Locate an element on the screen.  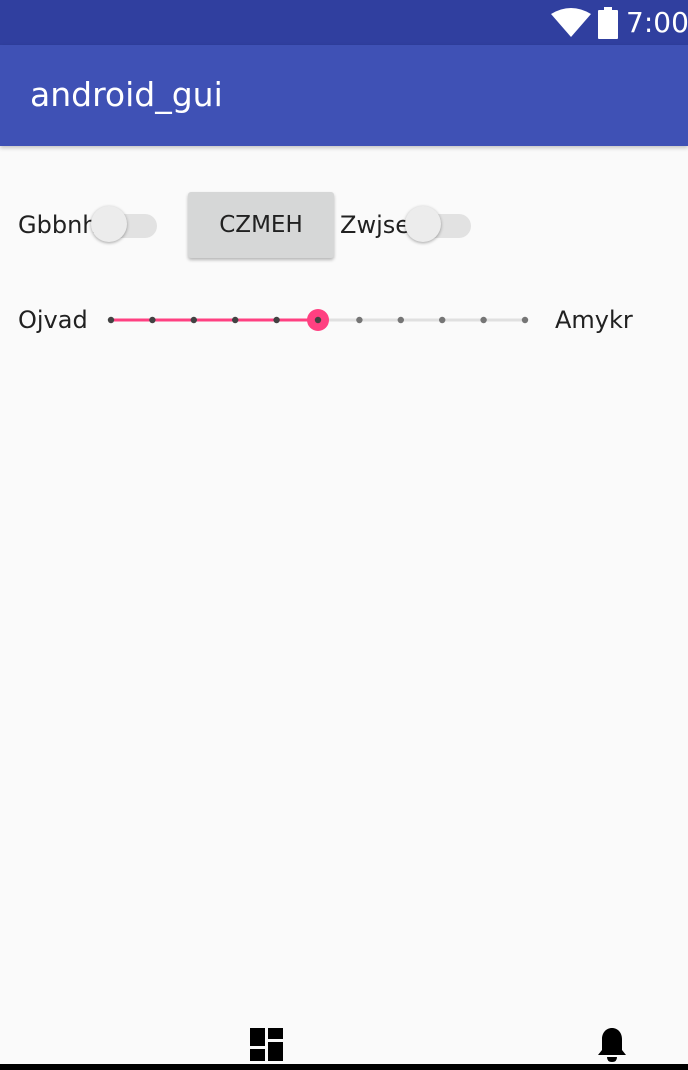
switch-zwjse is located at coordinates (438, 222).